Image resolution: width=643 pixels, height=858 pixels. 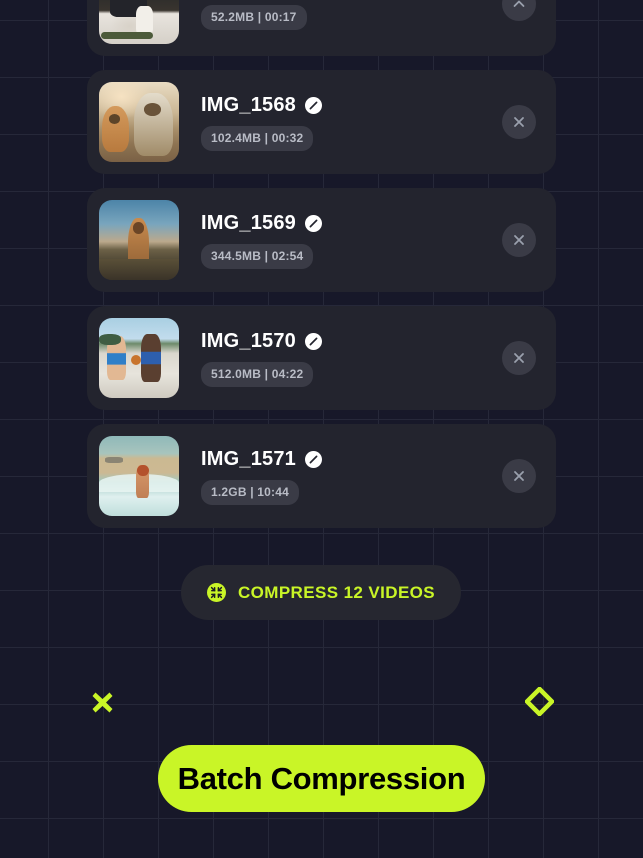 What do you see at coordinates (139, 122) in the screenshot?
I see `thumbnail-dogs` at bounding box center [139, 122].